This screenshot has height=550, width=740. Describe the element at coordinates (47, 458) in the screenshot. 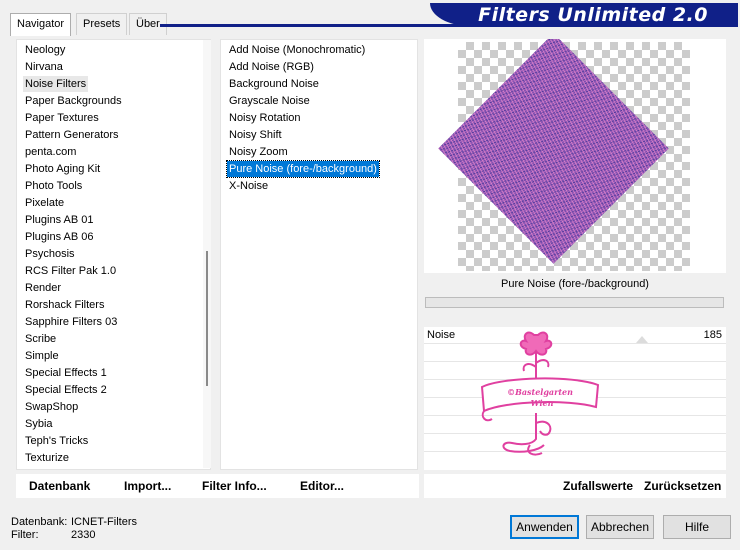

I see `category-item: Texturize` at that location.